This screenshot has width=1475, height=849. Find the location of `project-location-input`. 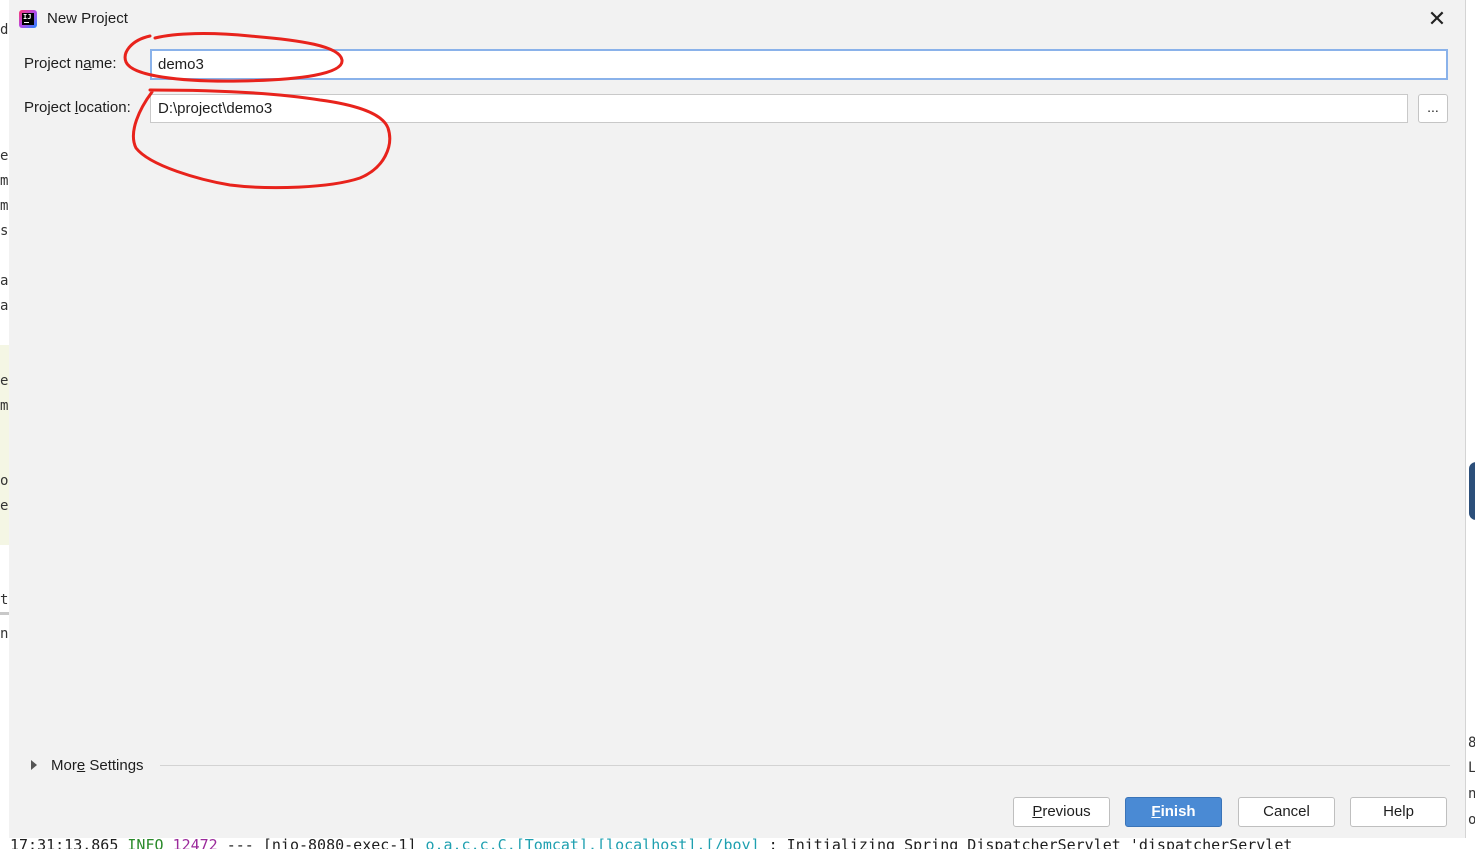

project-location-input is located at coordinates (779, 108).